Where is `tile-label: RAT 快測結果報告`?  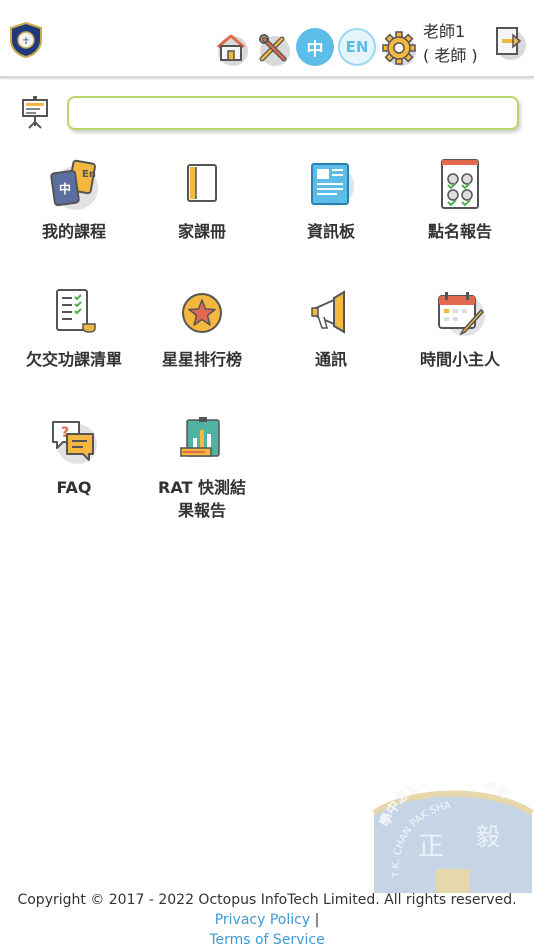 tile-label: RAT 快測結果報告 is located at coordinates (202, 499).